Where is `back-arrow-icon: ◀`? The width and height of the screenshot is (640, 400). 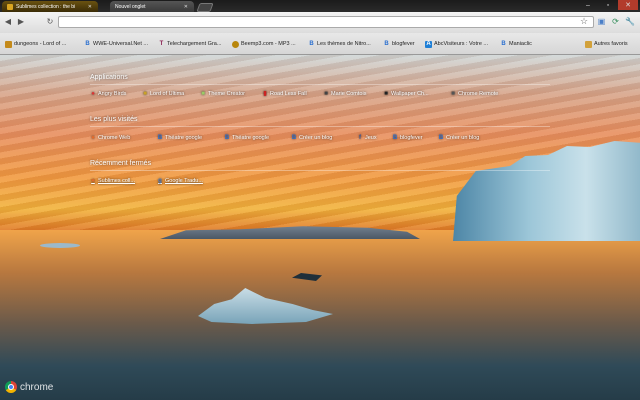 back-arrow-icon: ◀ is located at coordinates (8, 22).